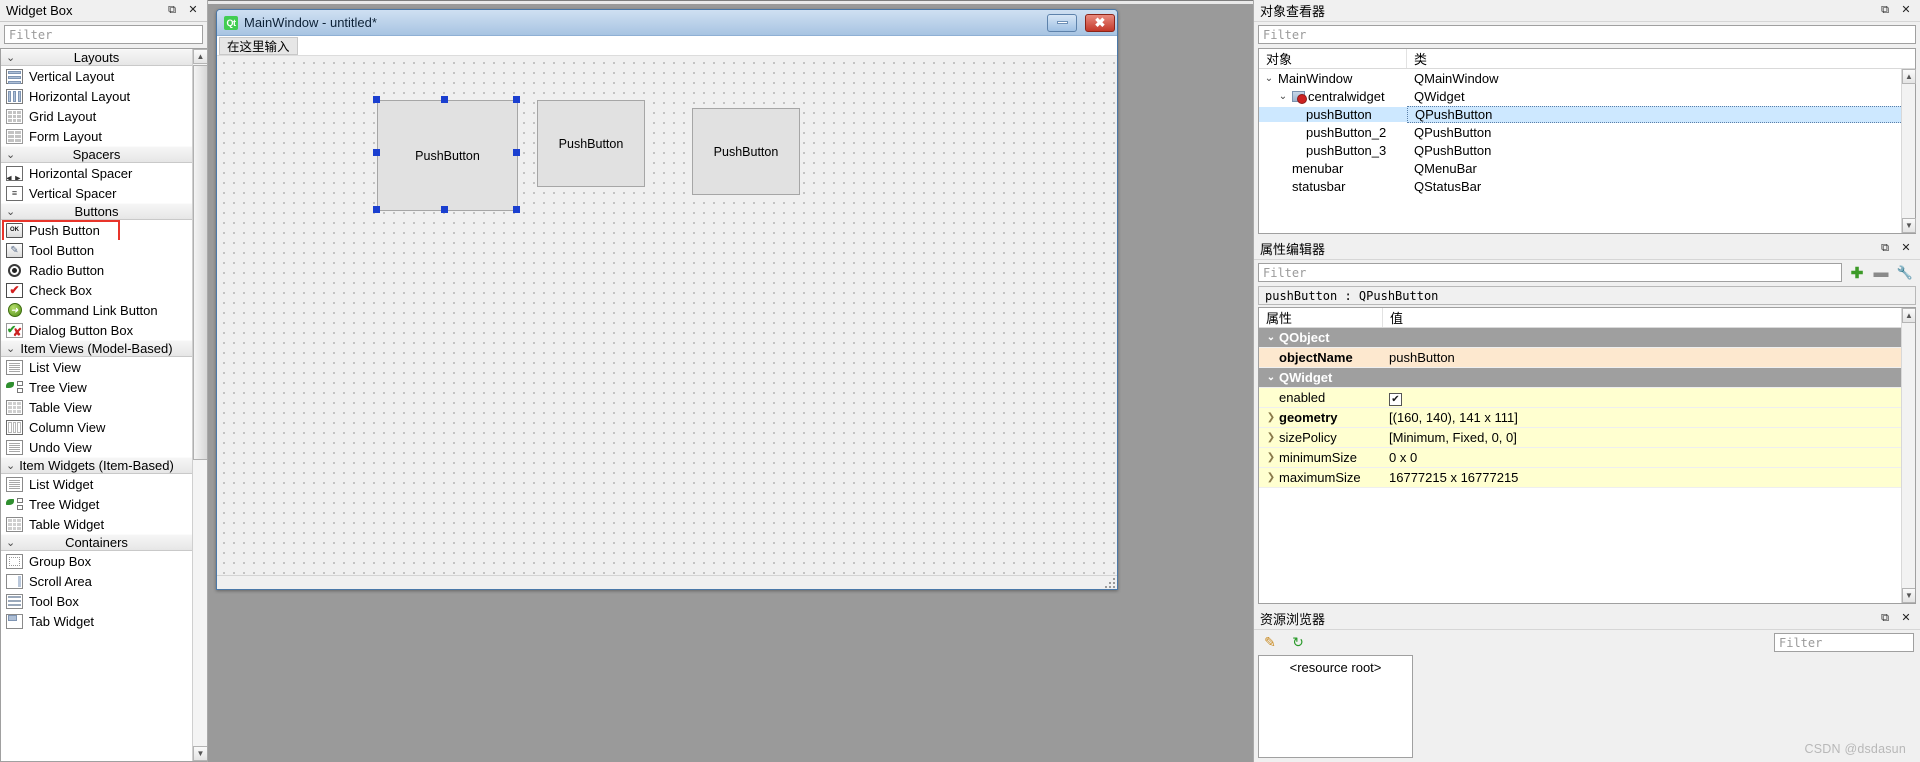  Describe the element at coordinates (1649, 457) in the screenshot. I see `property-value: 0 x 0` at that location.